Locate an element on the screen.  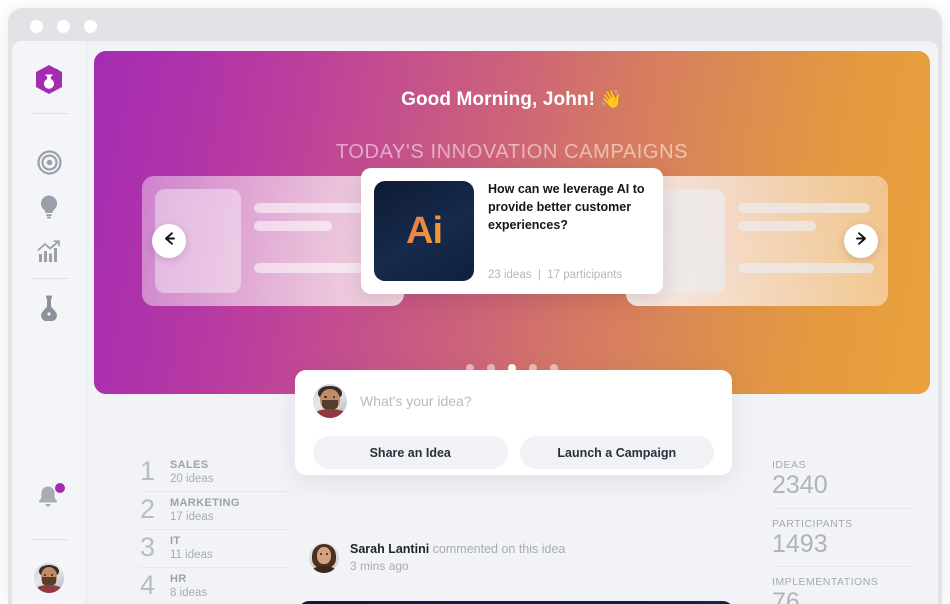
composer-avatar is located at coordinates (330, 401).